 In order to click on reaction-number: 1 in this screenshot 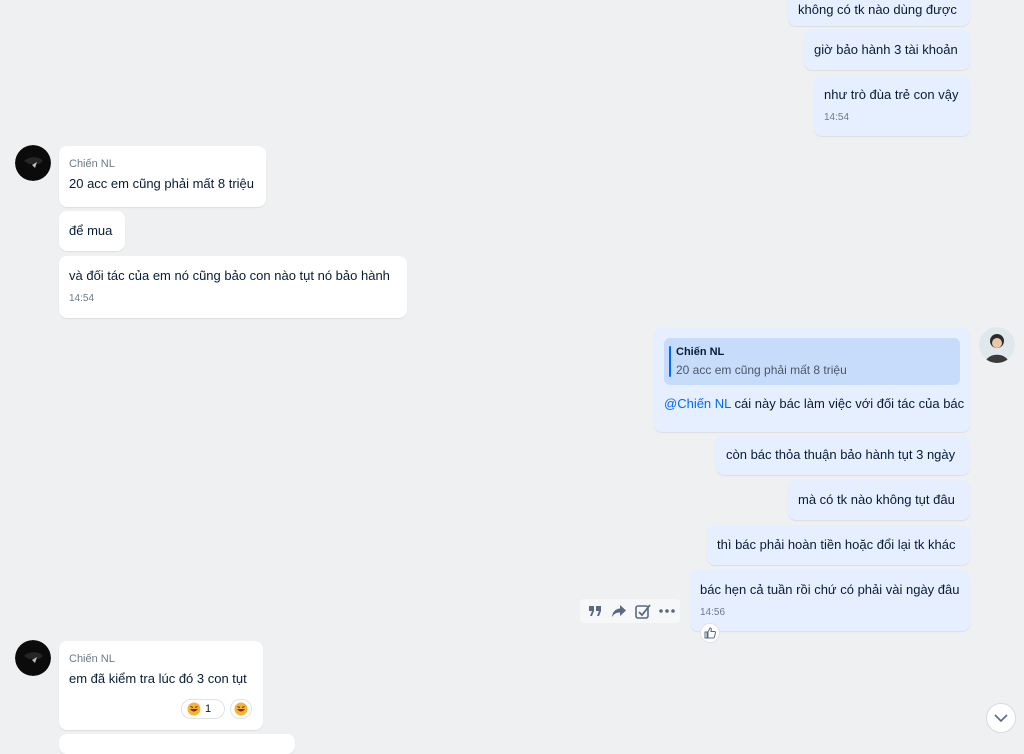, I will do `click(208, 709)`.